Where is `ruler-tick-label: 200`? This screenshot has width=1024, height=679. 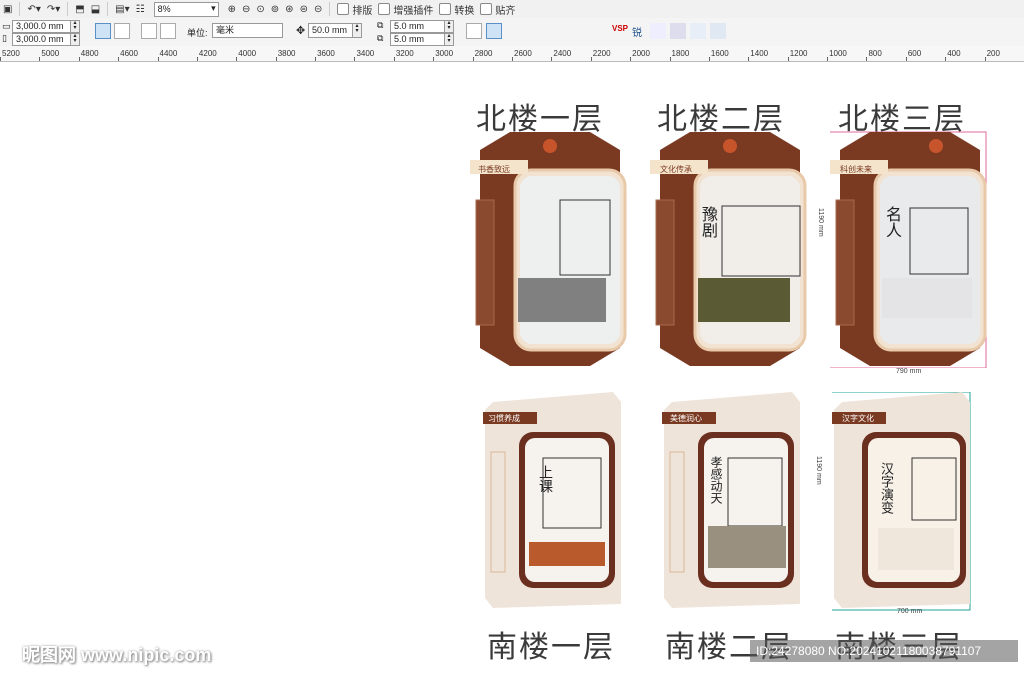
ruler-tick-label: 200 is located at coordinates (993, 53).